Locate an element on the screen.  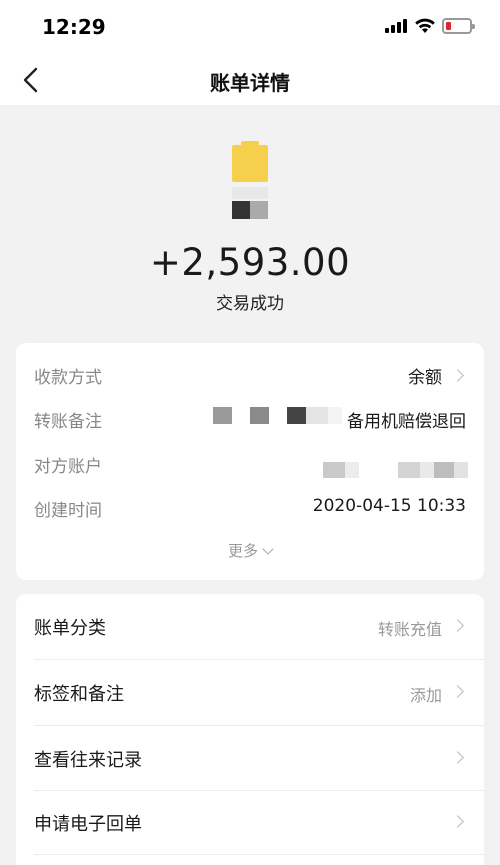
chevron-down-icon is located at coordinates (268, 549).